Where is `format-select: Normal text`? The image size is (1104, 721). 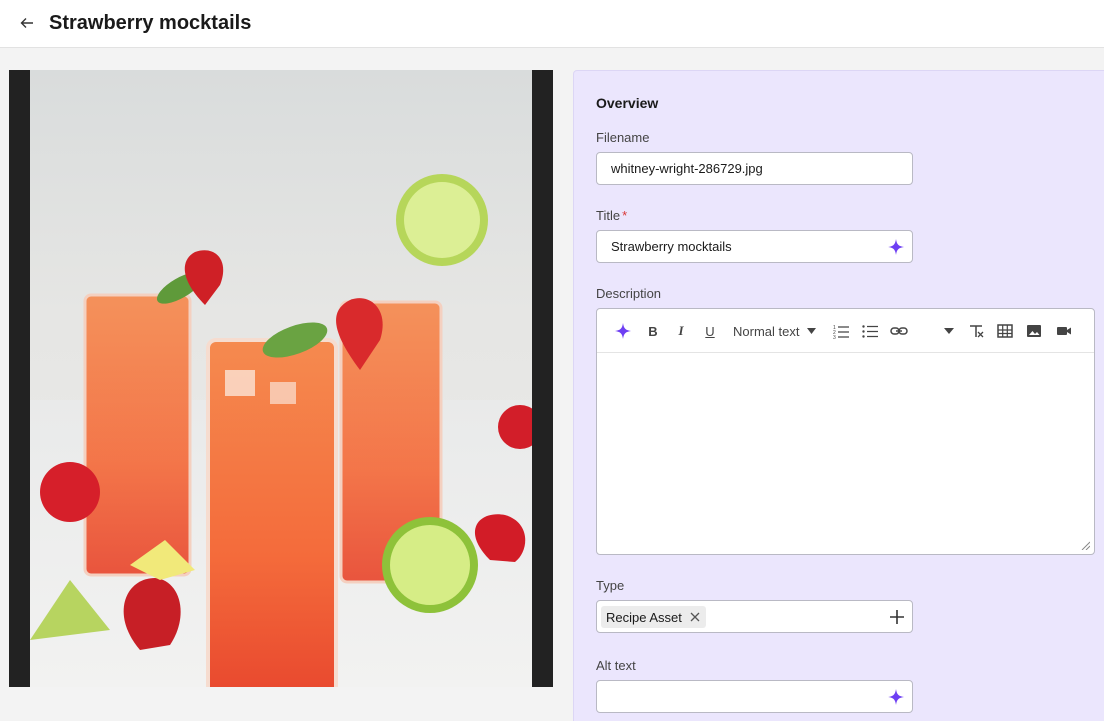 format-select: Normal text is located at coordinates (777, 331).